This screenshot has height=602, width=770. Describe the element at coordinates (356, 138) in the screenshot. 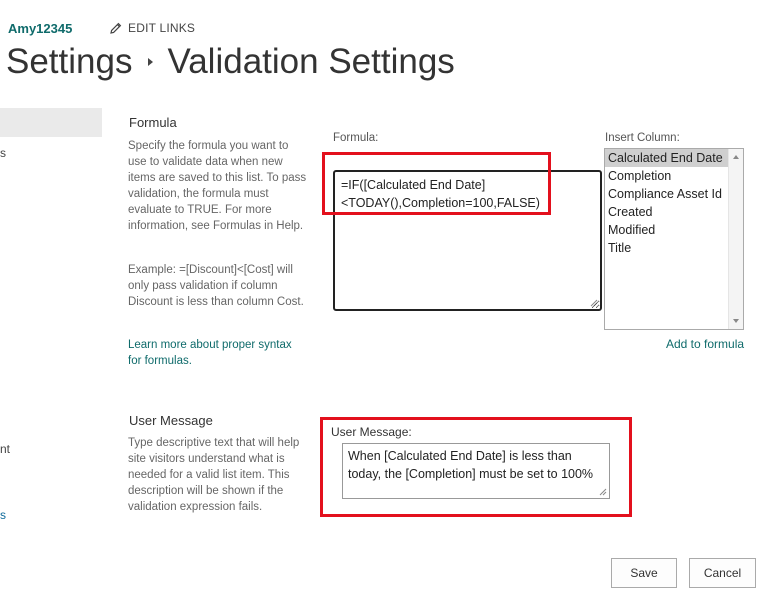

I see `formula-field-label: Formula:` at that location.